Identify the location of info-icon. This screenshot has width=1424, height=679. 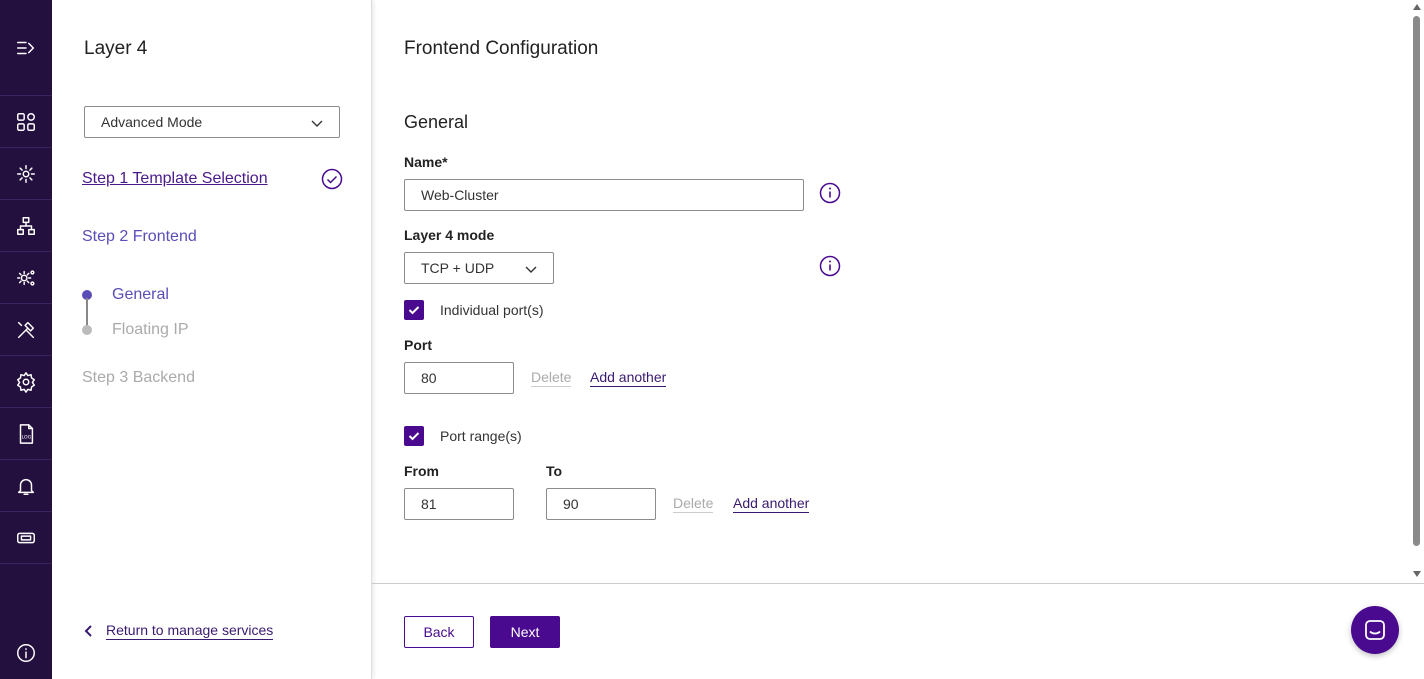
(26, 653).